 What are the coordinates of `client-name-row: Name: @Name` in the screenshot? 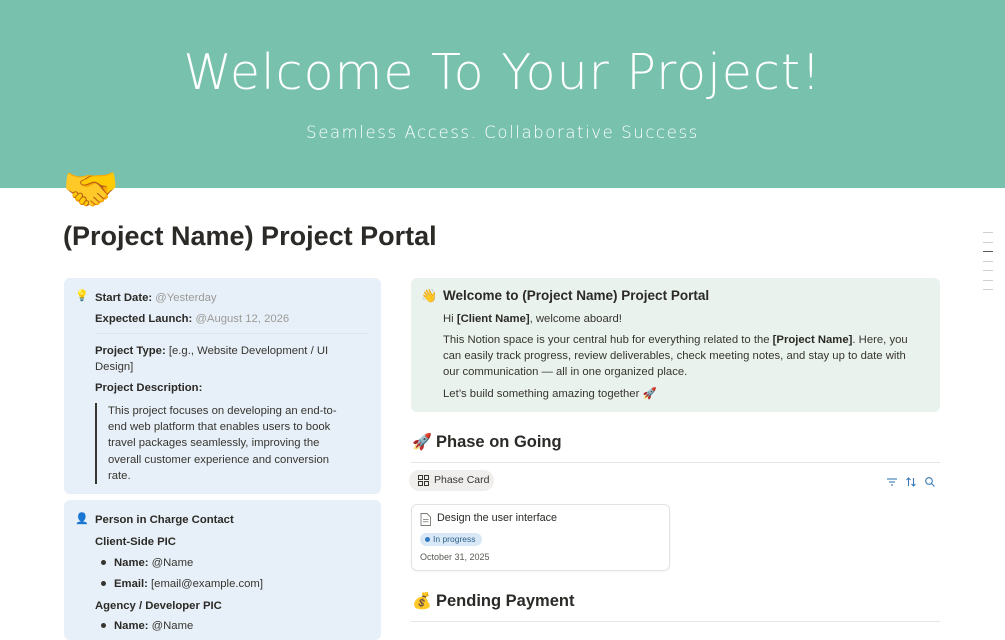 It's located at (153, 563).